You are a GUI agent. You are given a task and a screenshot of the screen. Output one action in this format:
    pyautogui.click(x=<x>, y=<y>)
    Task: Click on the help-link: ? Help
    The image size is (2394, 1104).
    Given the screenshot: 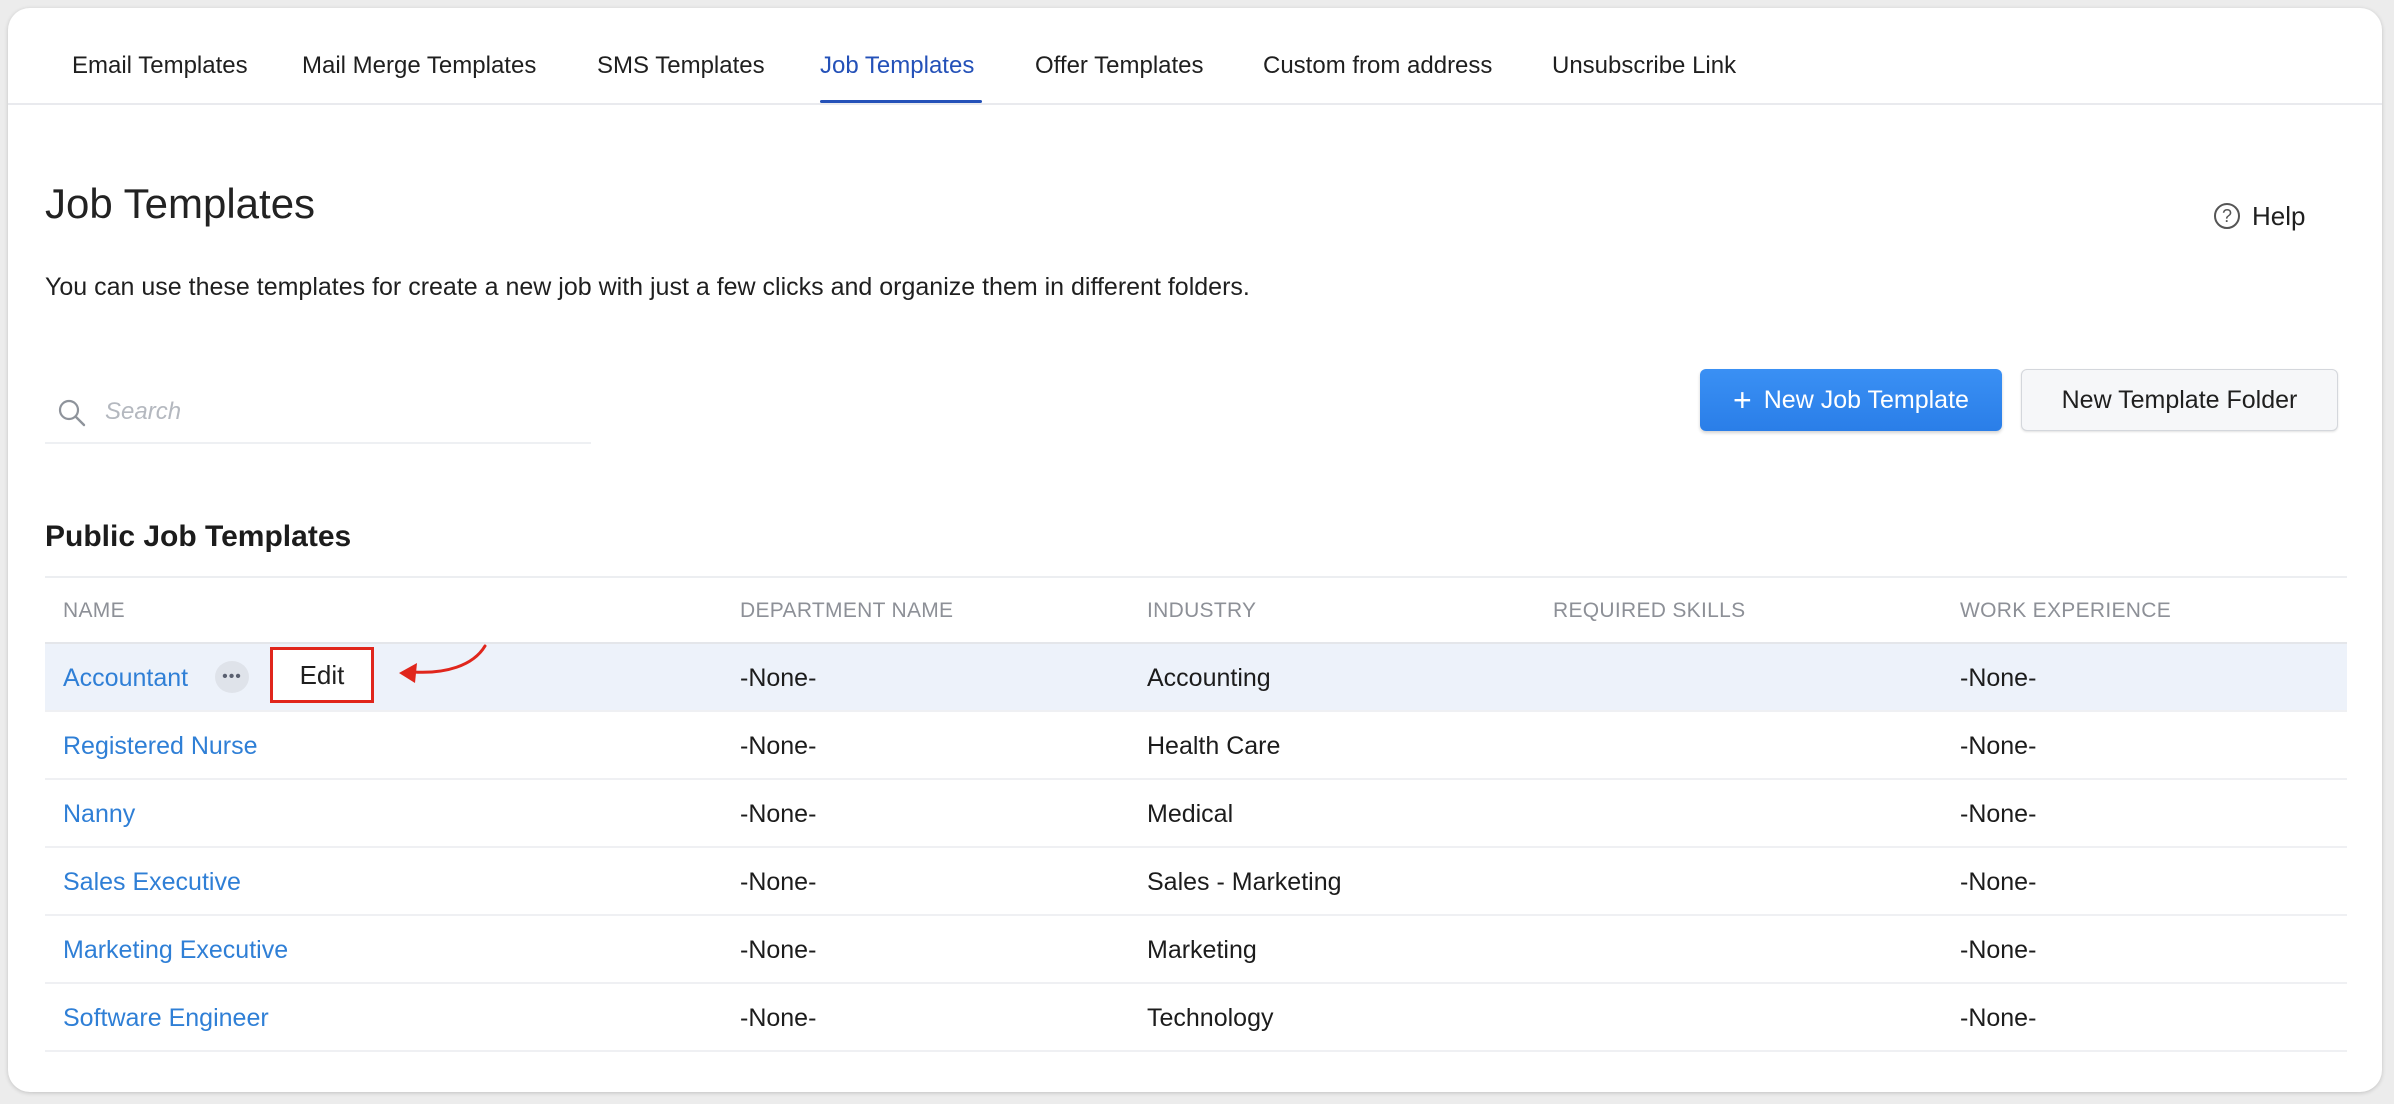 What is the action you would take?
    pyautogui.click(x=2259, y=216)
    